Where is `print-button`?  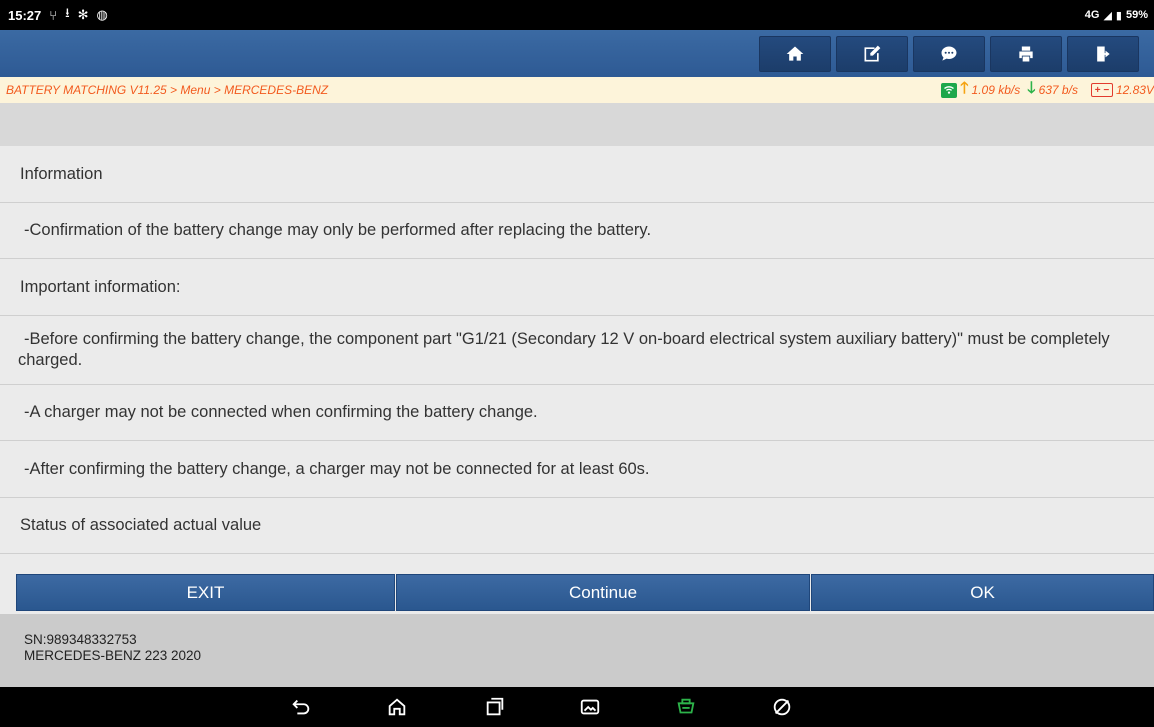 print-button is located at coordinates (1026, 54).